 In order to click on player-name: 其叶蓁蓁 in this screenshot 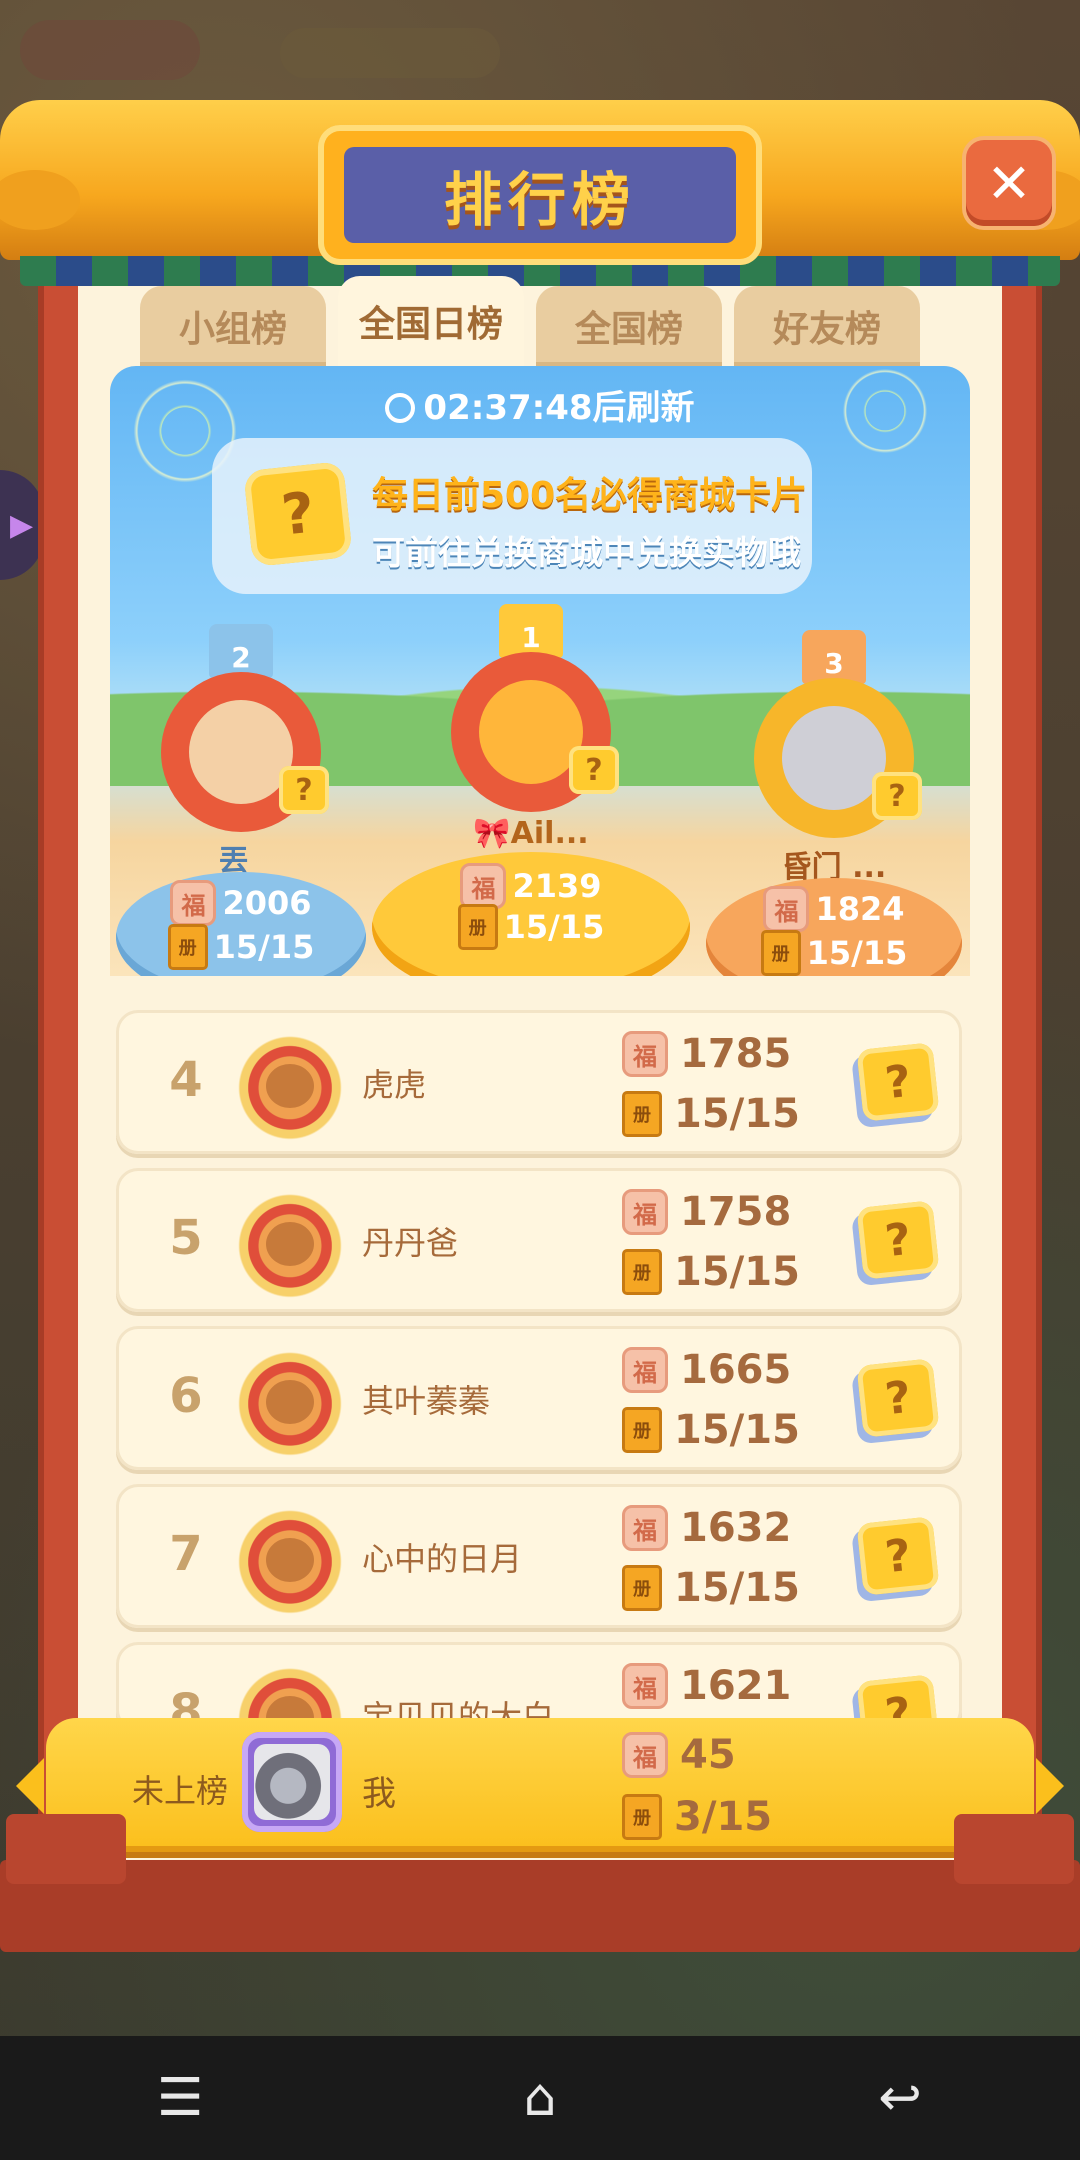, I will do `click(426, 1401)`.